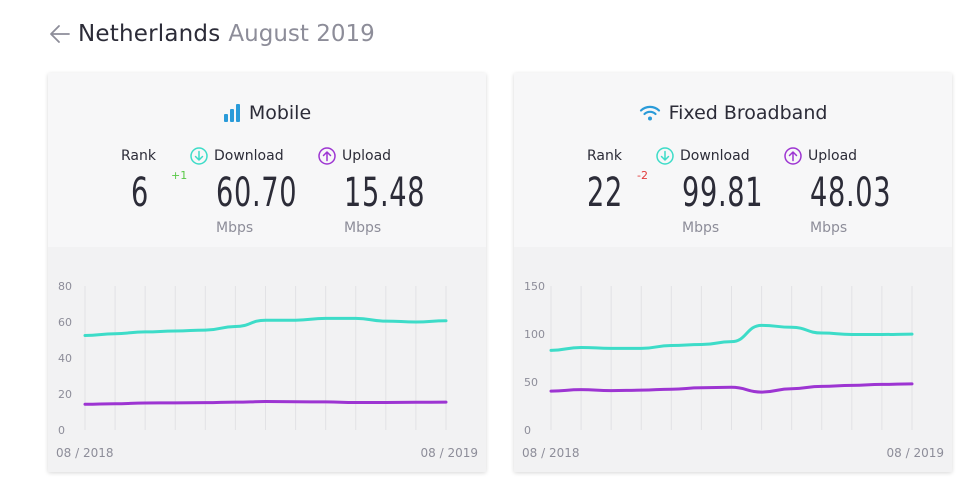 The width and height of the screenshot is (967, 493). Describe the element at coordinates (231, 113) in the screenshot. I see `signal-bars-icon` at that location.